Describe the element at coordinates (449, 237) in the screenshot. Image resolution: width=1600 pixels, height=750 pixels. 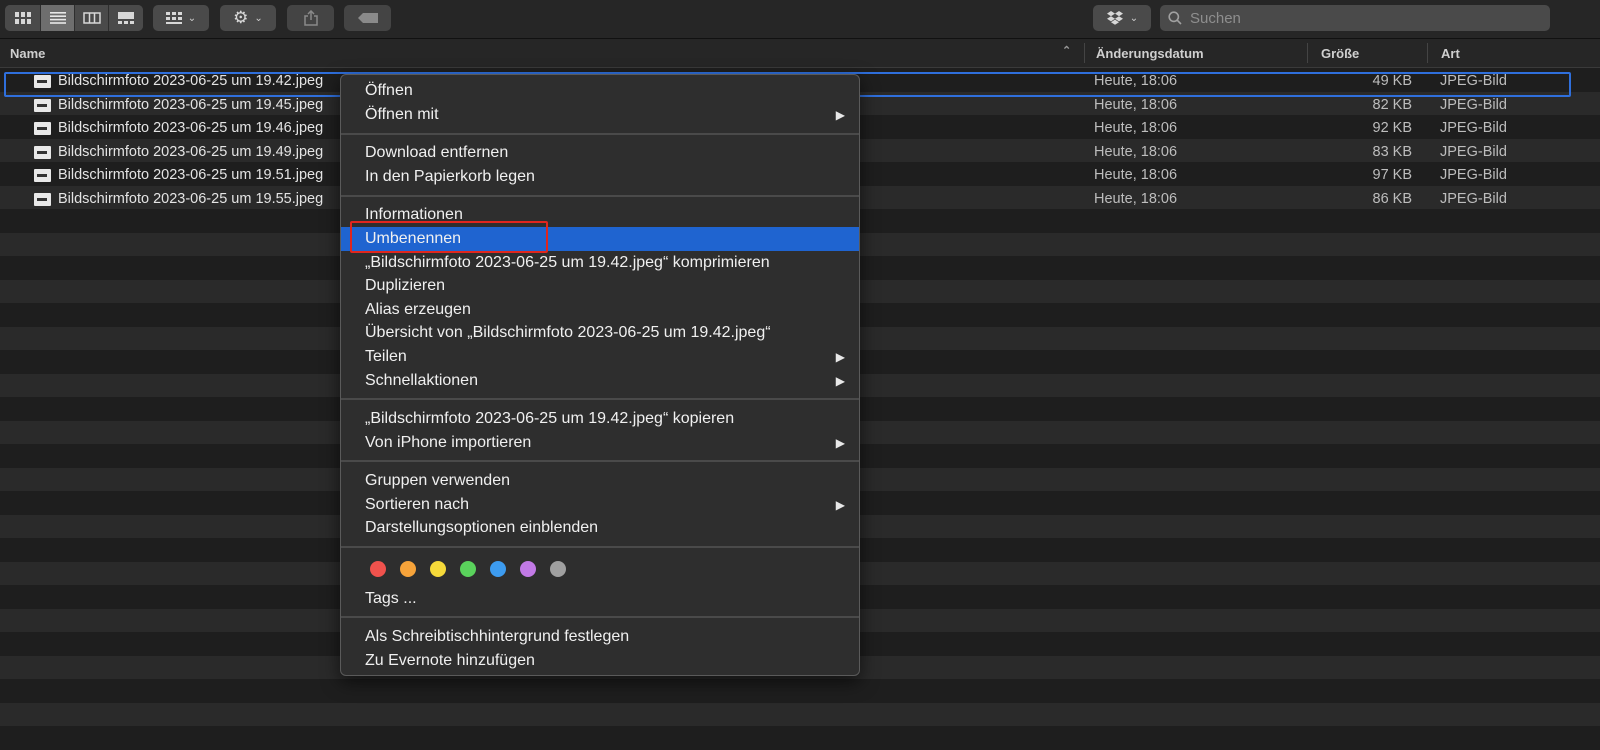
I see `highlight-annotation-box` at that location.